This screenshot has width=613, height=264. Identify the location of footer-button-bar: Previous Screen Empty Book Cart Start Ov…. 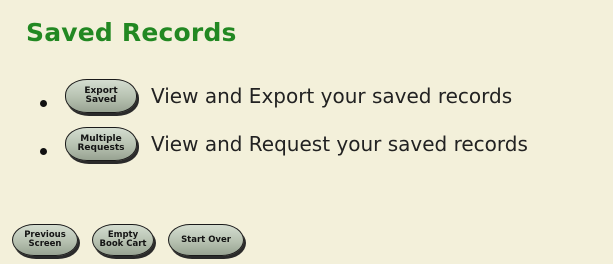
(135, 240).